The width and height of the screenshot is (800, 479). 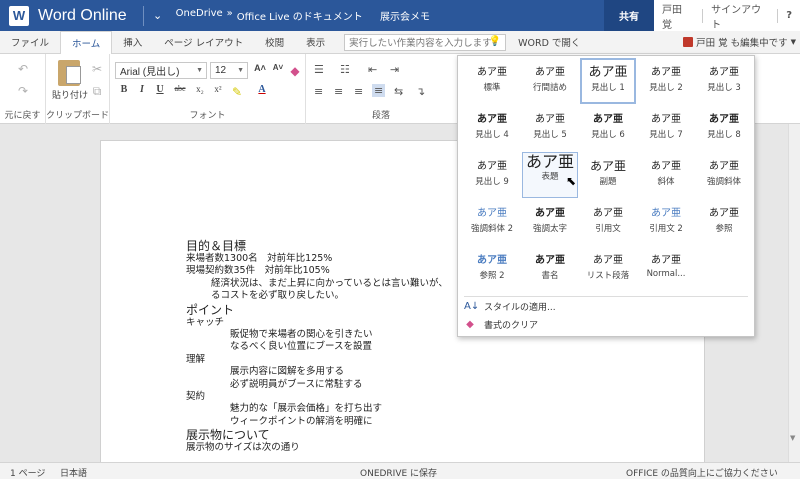 What do you see at coordinates (317, 360) in the screenshot?
I see `document-line: 理解` at bounding box center [317, 360].